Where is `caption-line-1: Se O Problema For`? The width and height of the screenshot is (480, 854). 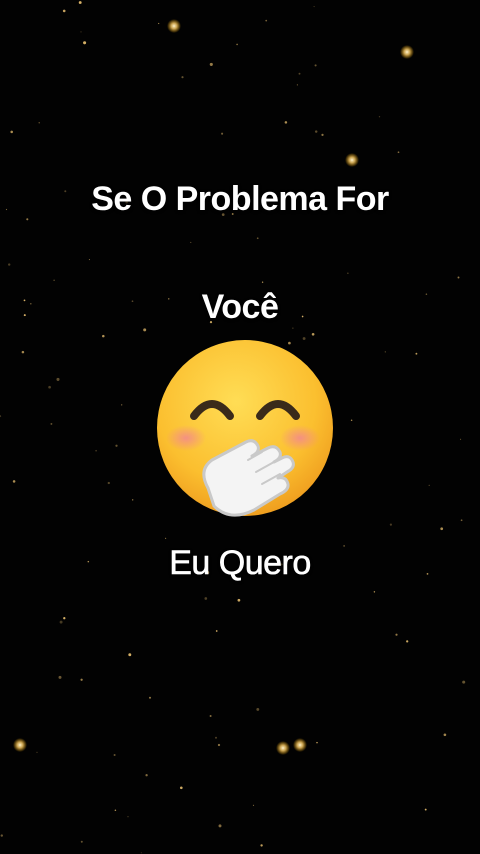
caption-line-1: Se O Problema For is located at coordinates (240, 199).